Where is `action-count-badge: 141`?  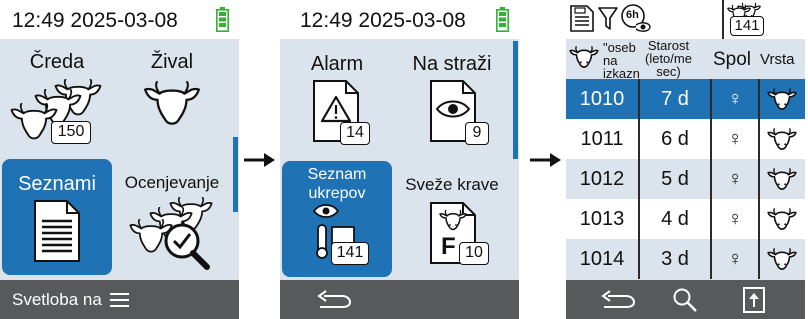
action-count-badge: 141 is located at coordinates (350, 253).